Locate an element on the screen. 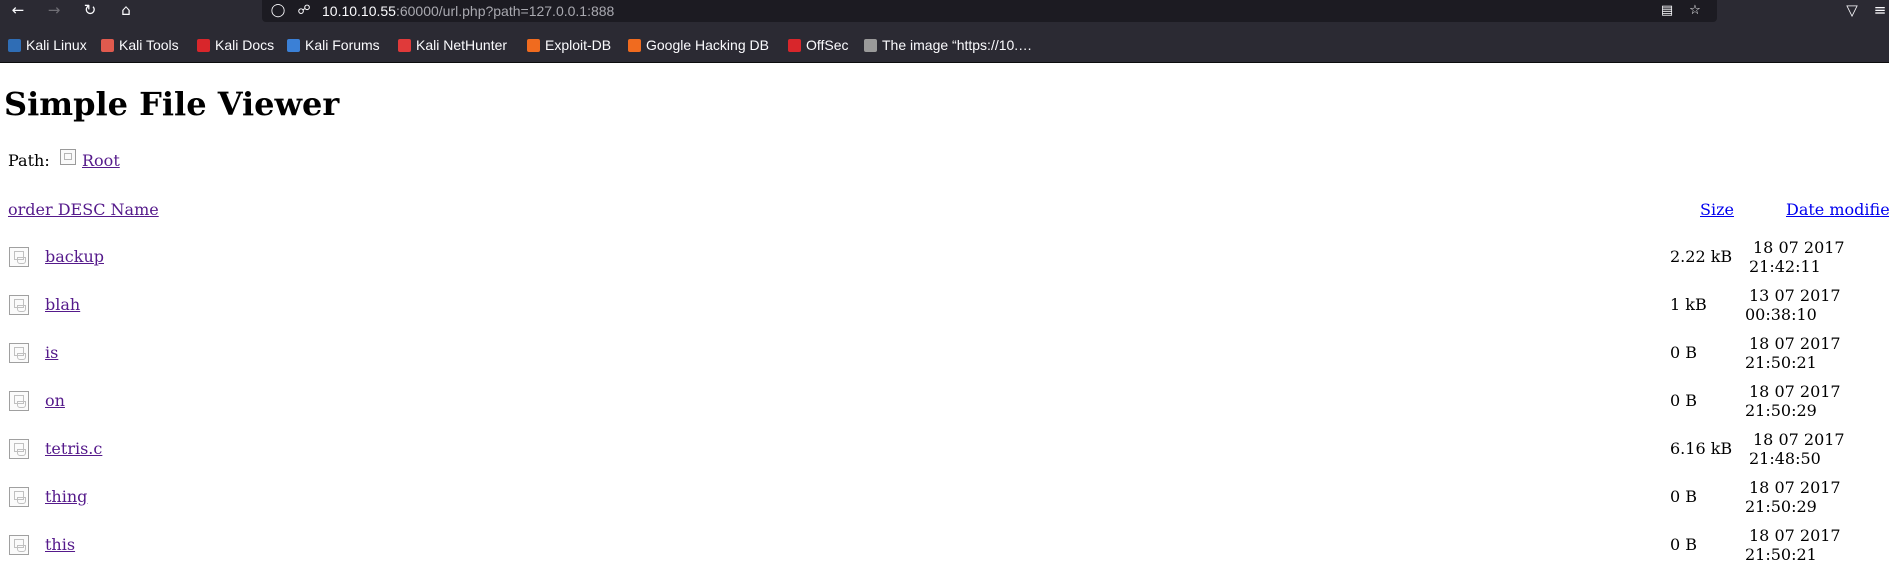 This screenshot has height=582, width=1889. bookmark-item: Kali Docs is located at coordinates (235, 45).